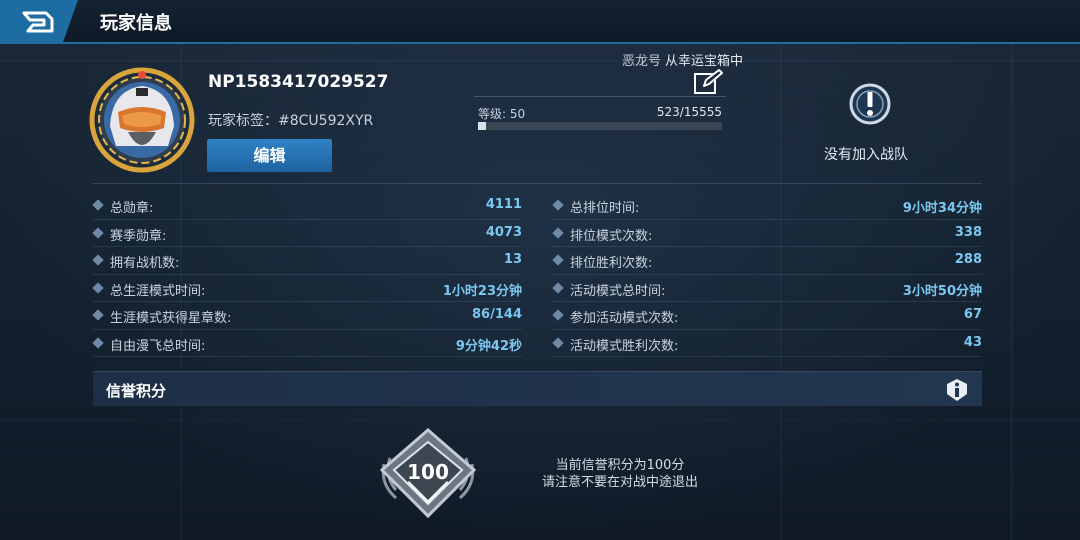  What do you see at coordinates (689, 112) in the screenshot?
I see `xp-text: 523/15555` at bounding box center [689, 112].